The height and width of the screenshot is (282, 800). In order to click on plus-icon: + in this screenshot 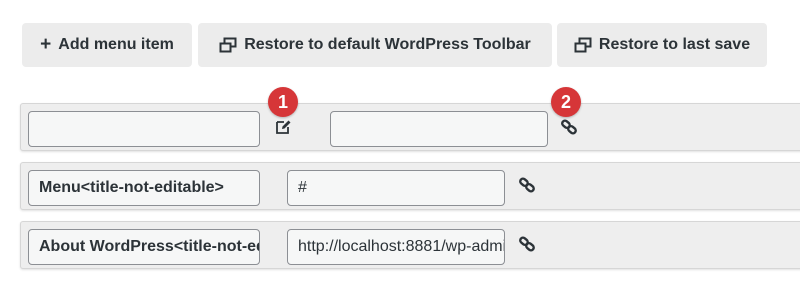, I will do `click(46, 44)`.